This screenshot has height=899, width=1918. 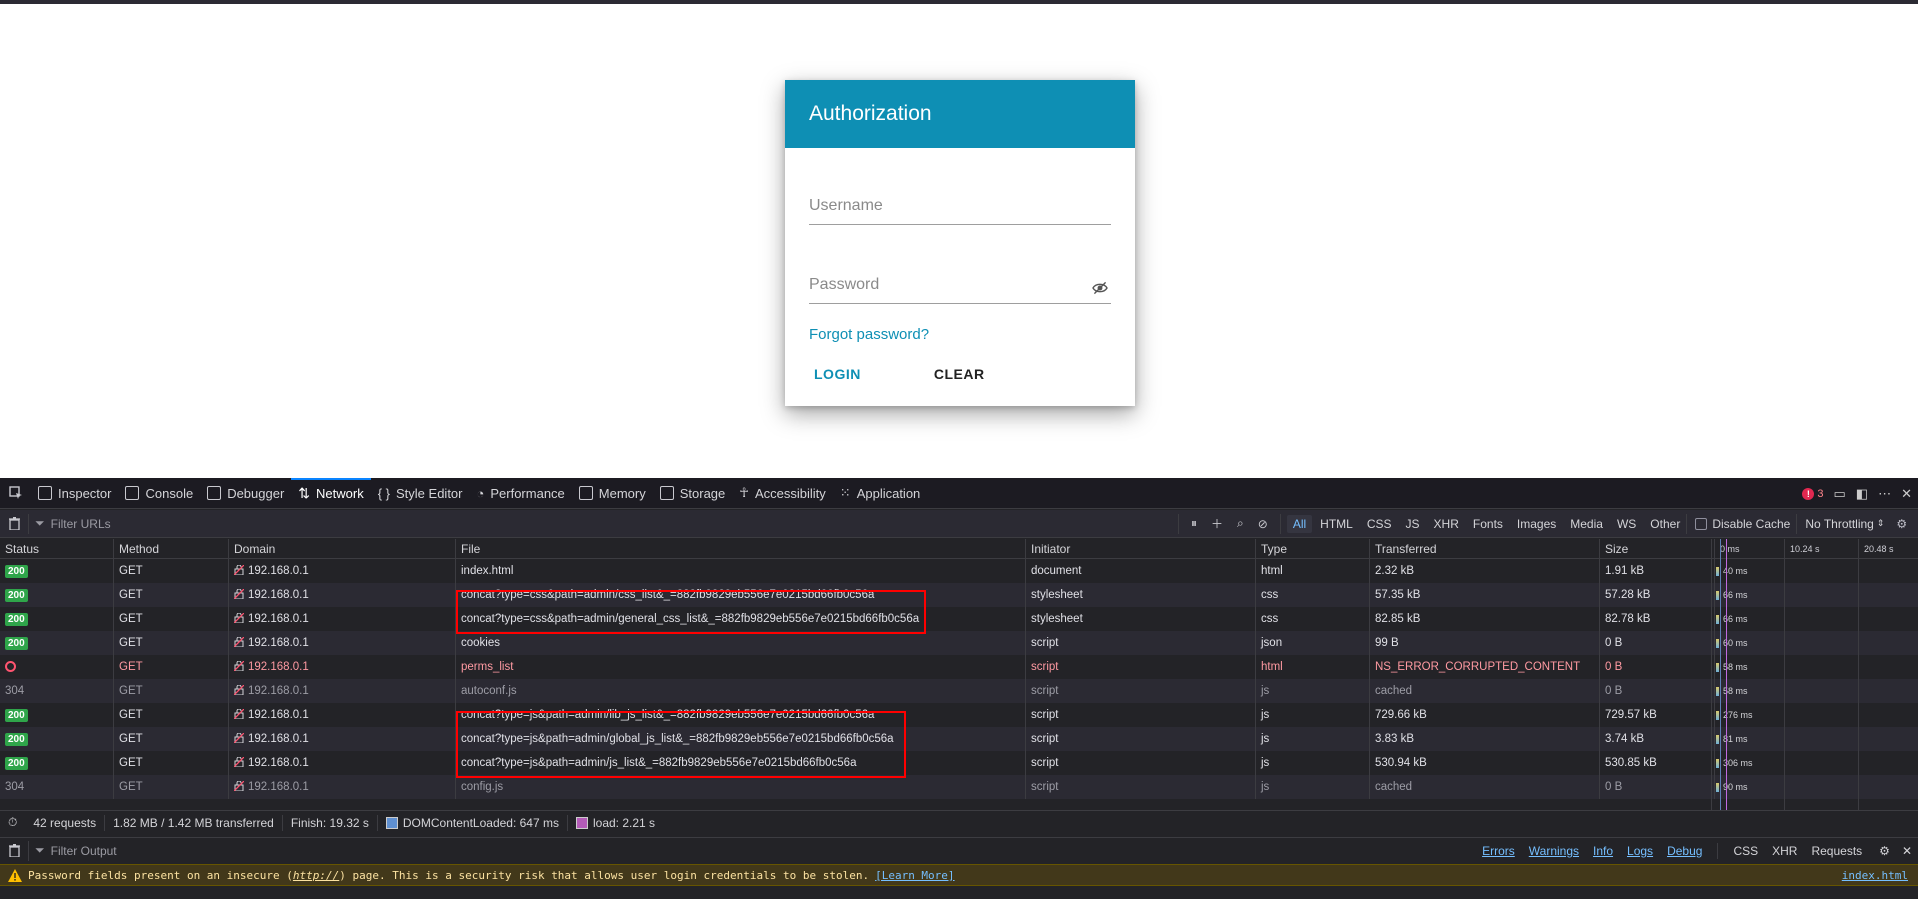 What do you see at coordinates (14, 850) in the screenshot?
I see `clear-console-icon` at bounding box center [14, 850].